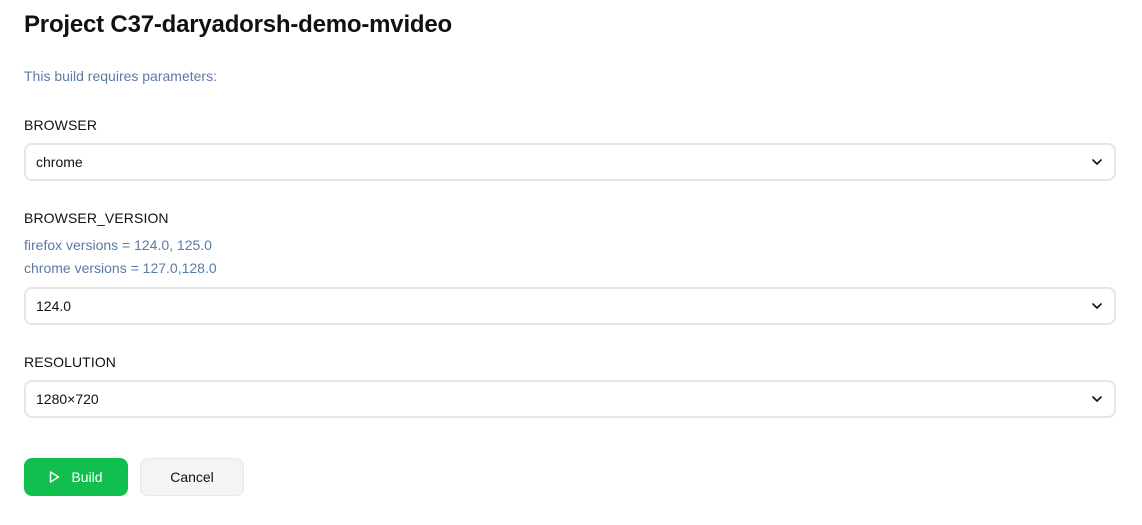  What do you see at coordinates (118, 245) in the screenshot?
I see `browser-version-help-line: firefox versions = 124.0, 125.0` at bounding box center [118, 245].